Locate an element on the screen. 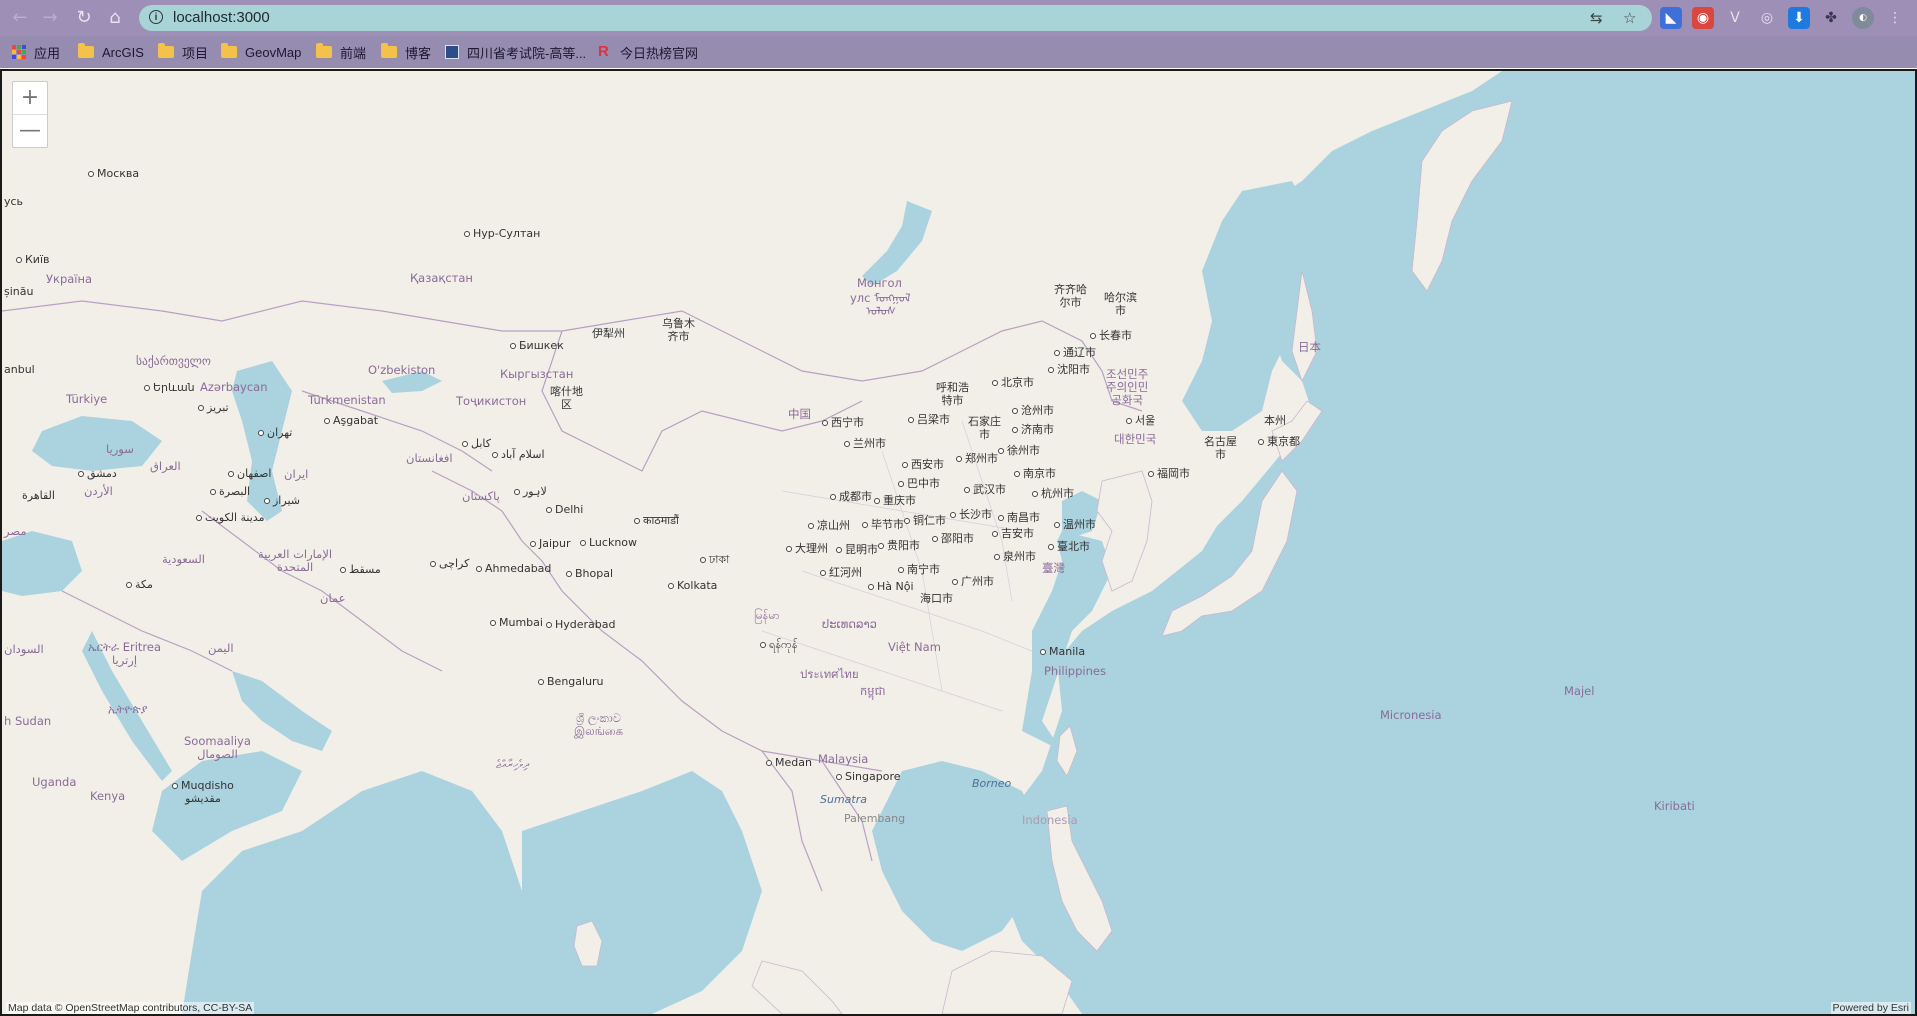 This screenshot has height=1016, width=1917. place-label: усь is located at coordinates (14, 201).